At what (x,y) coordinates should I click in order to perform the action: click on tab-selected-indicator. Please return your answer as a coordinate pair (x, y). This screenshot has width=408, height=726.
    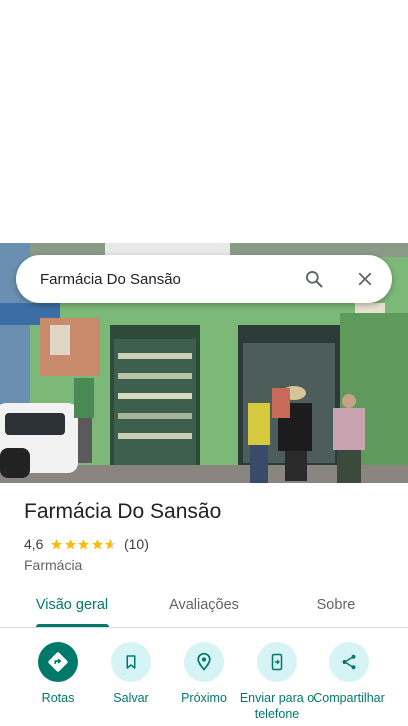
    Looking at the image, I should click on (72, 625).